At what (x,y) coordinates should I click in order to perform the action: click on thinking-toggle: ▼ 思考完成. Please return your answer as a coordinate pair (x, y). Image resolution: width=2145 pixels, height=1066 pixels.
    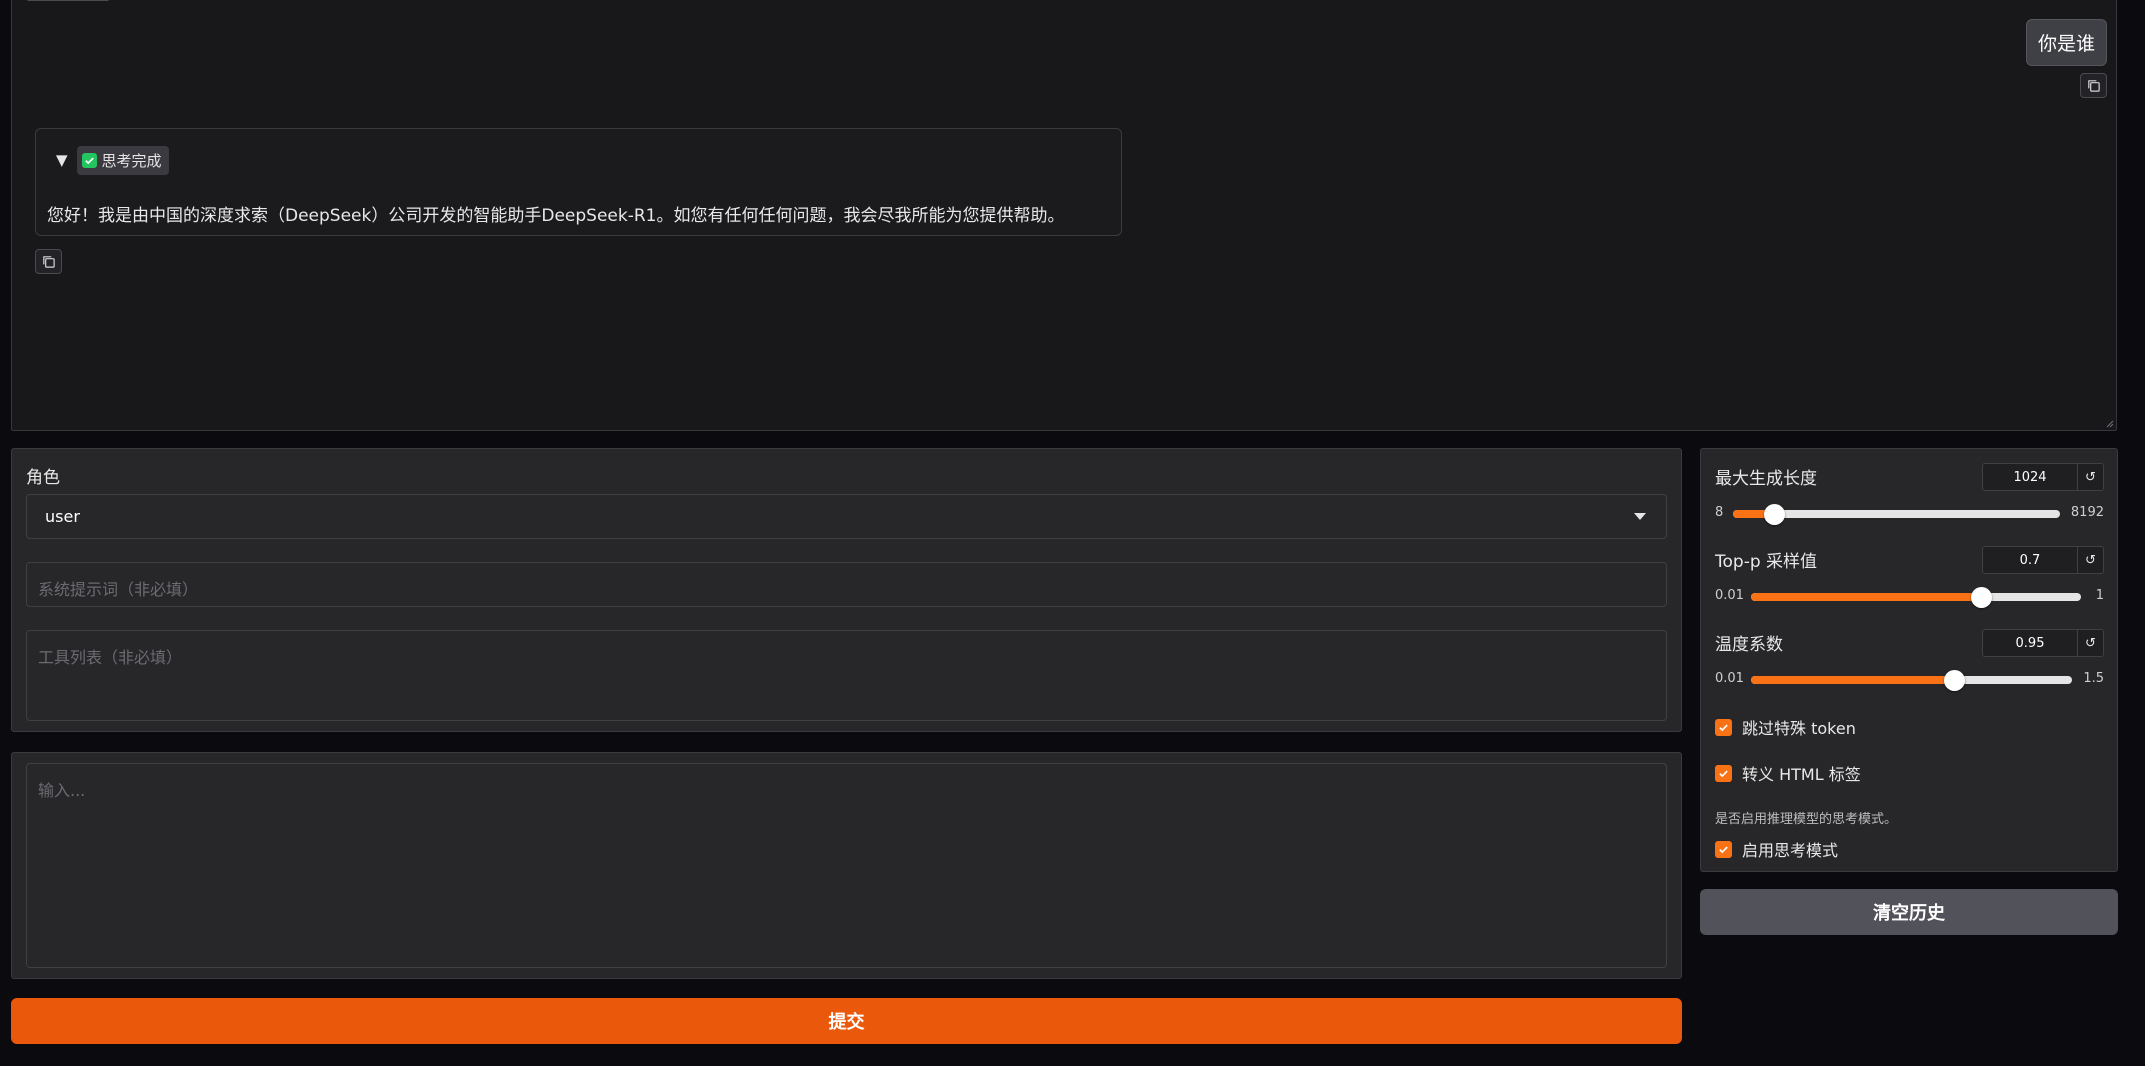
    Looking at the image, I should click on (112, 160).